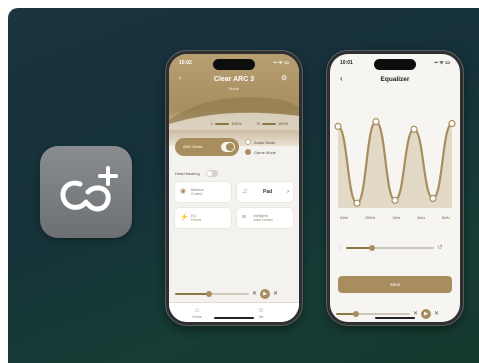  What do you see at coordinates (340, 248) in the screenshot?
I see `headset-icon: ◌` at bounding box center [340, 248].